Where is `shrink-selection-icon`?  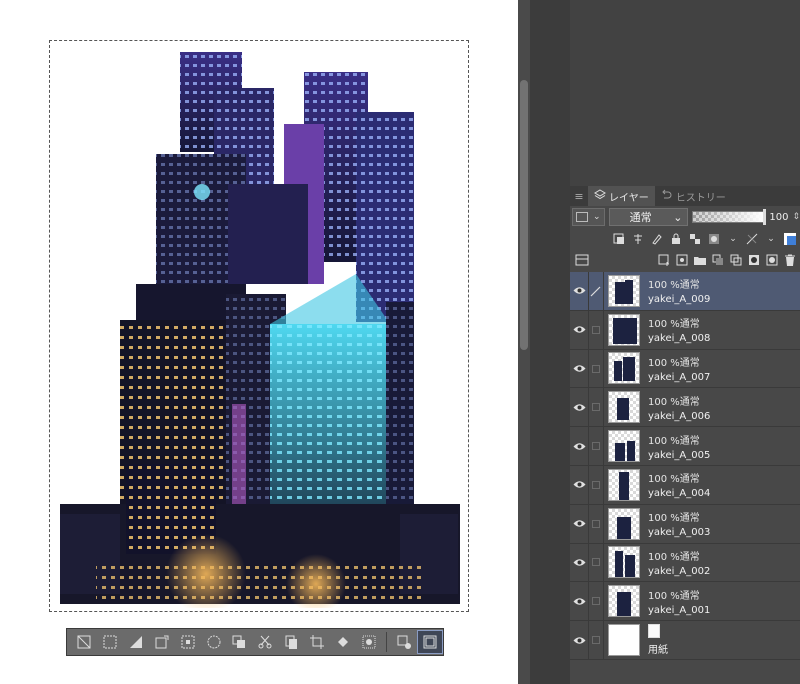 shrink-selection-icon is located at coordinates (214, 642).